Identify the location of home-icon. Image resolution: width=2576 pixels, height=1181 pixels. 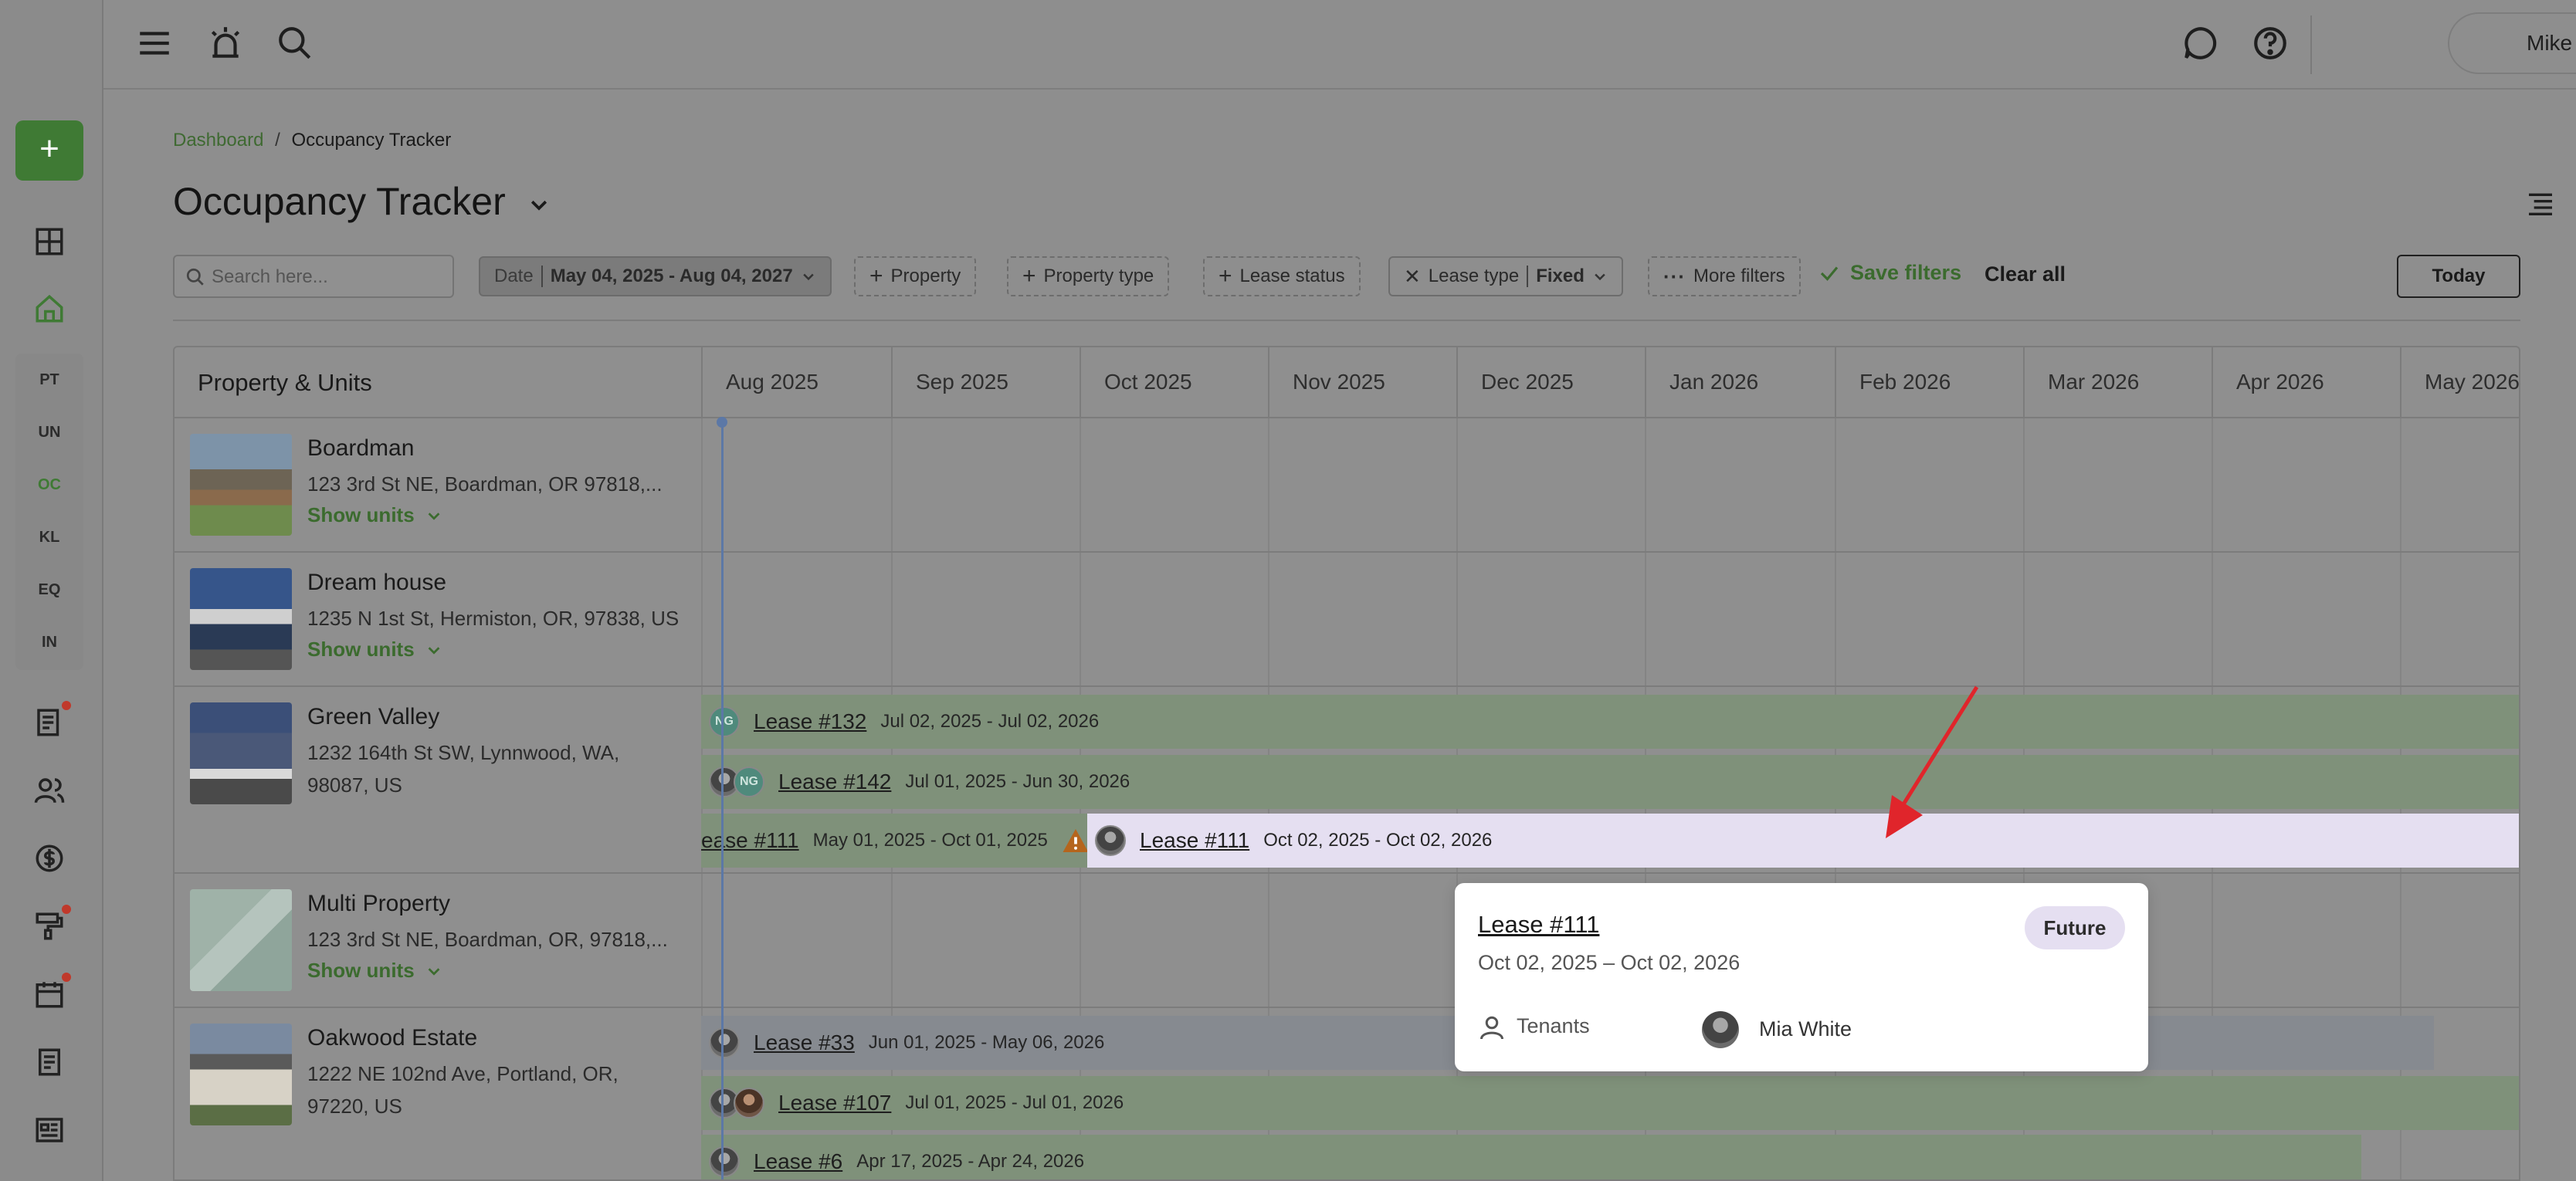
(49, 309).